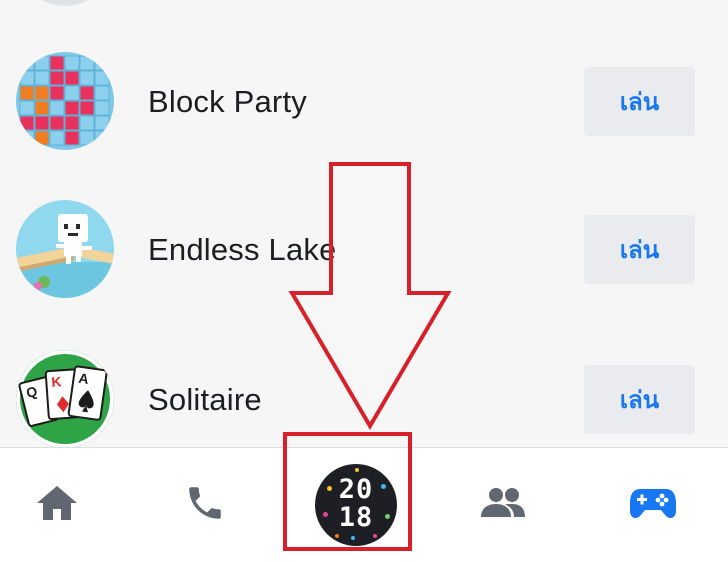 This screenshot has height=562, width=728. I want to click on previous-game-thumbnail, so click(65, 3).